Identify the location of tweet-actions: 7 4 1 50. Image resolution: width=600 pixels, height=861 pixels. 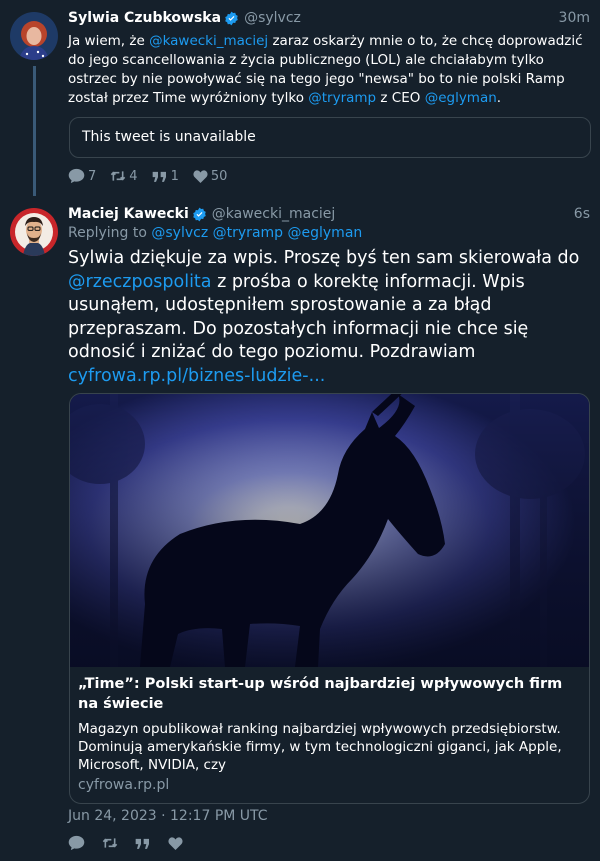
(154, 176).